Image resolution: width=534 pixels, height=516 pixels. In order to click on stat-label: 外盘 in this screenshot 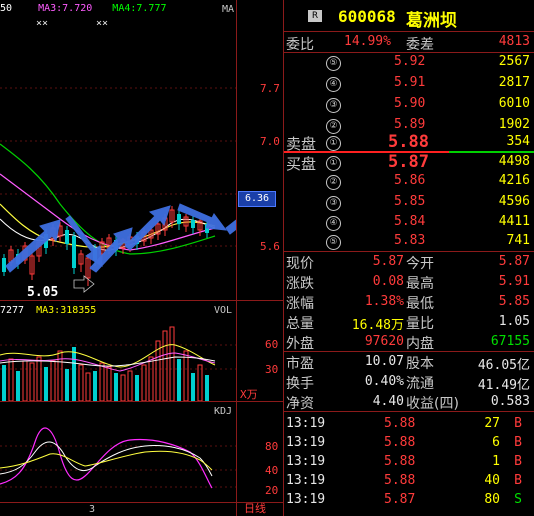, I will do `click(300, 344)`.